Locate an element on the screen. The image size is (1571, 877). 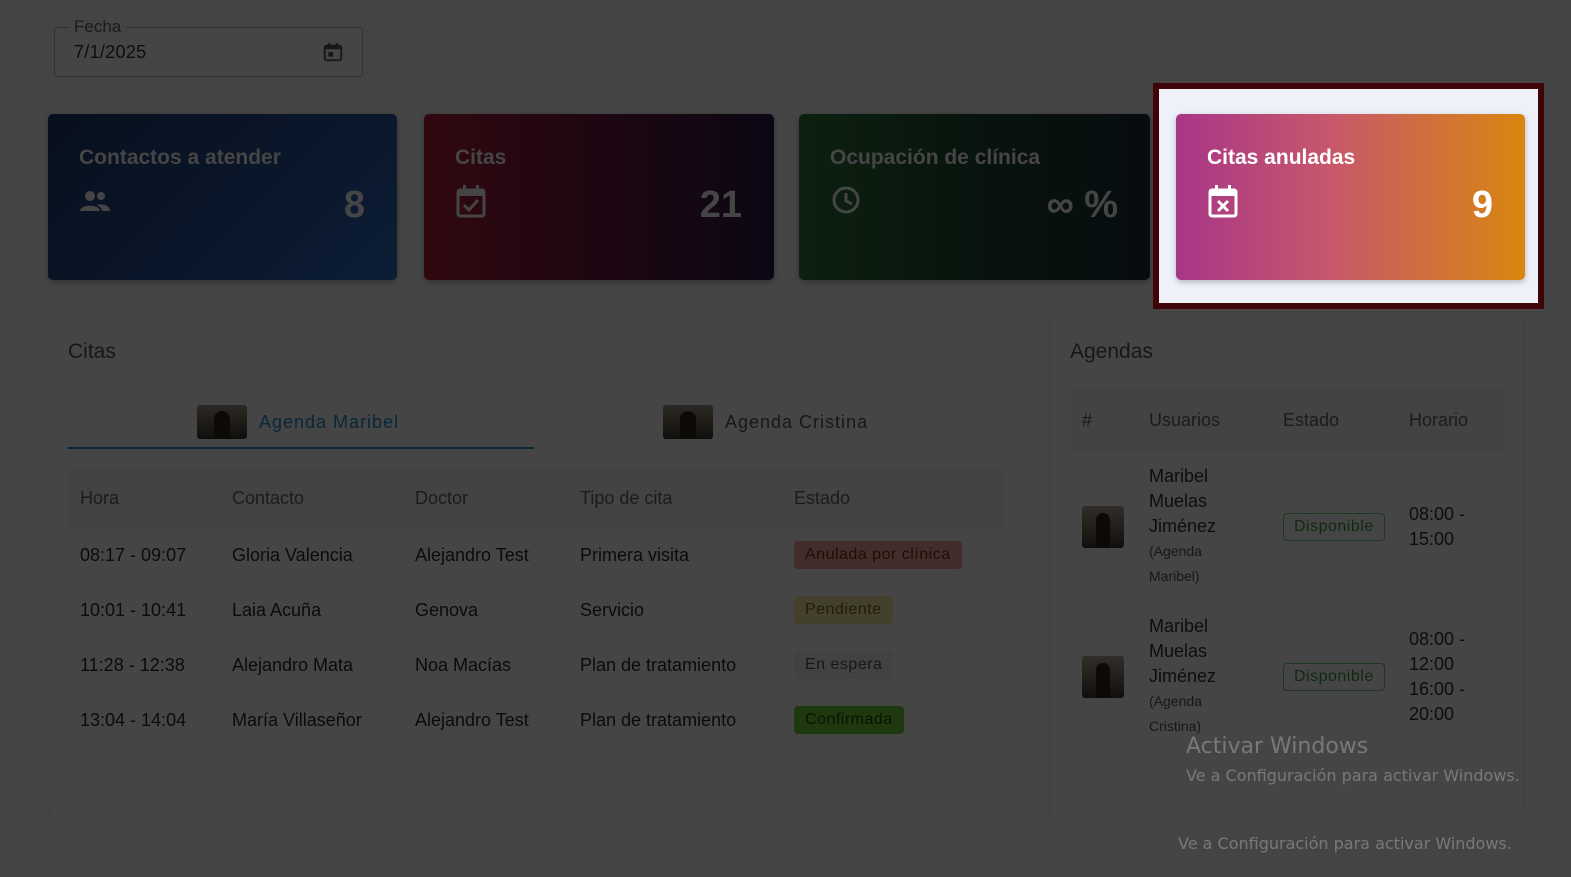
column-header: Tipo de cita is located at coordinates (675, 498).